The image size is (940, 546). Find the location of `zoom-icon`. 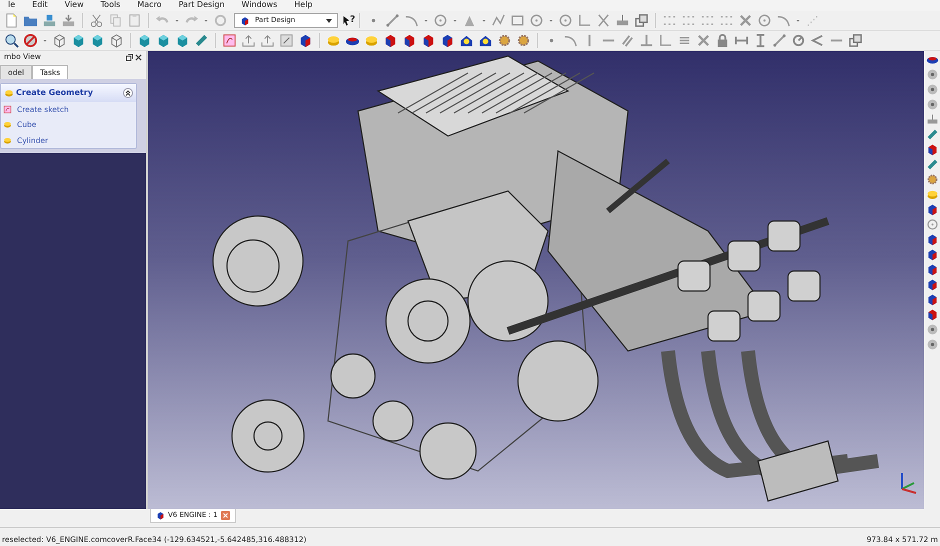

zoom-icon is located at coordinates (11, 40).